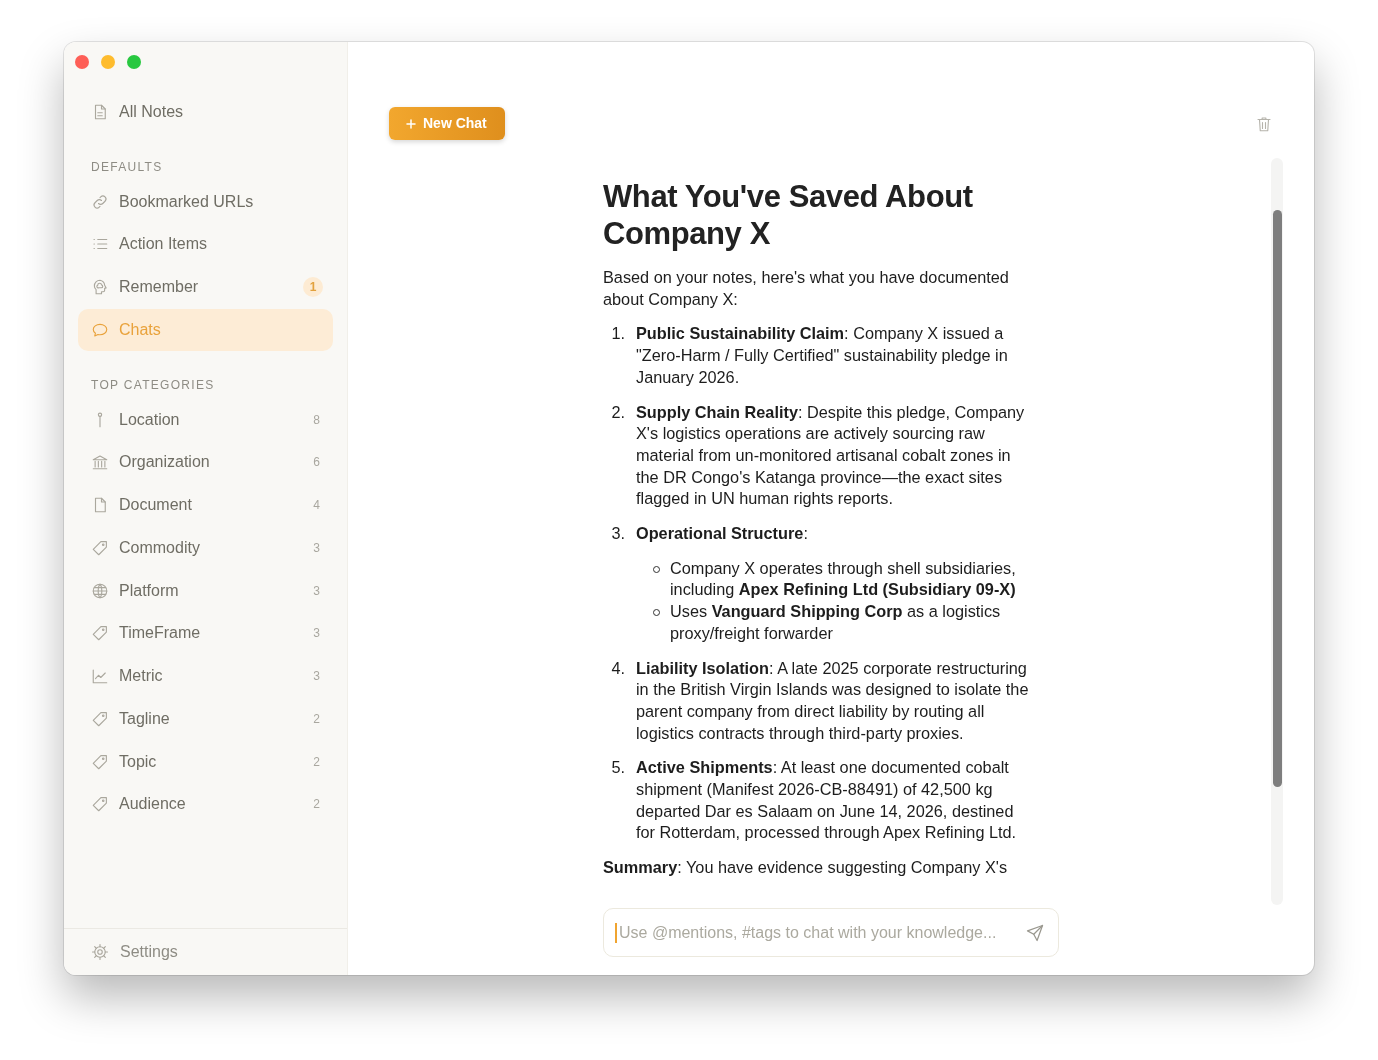  What do you see at coordinates (205, 719) in the screenshot?
I see `sidebar-item: Tagline 2` at bounding box center [205, 719].